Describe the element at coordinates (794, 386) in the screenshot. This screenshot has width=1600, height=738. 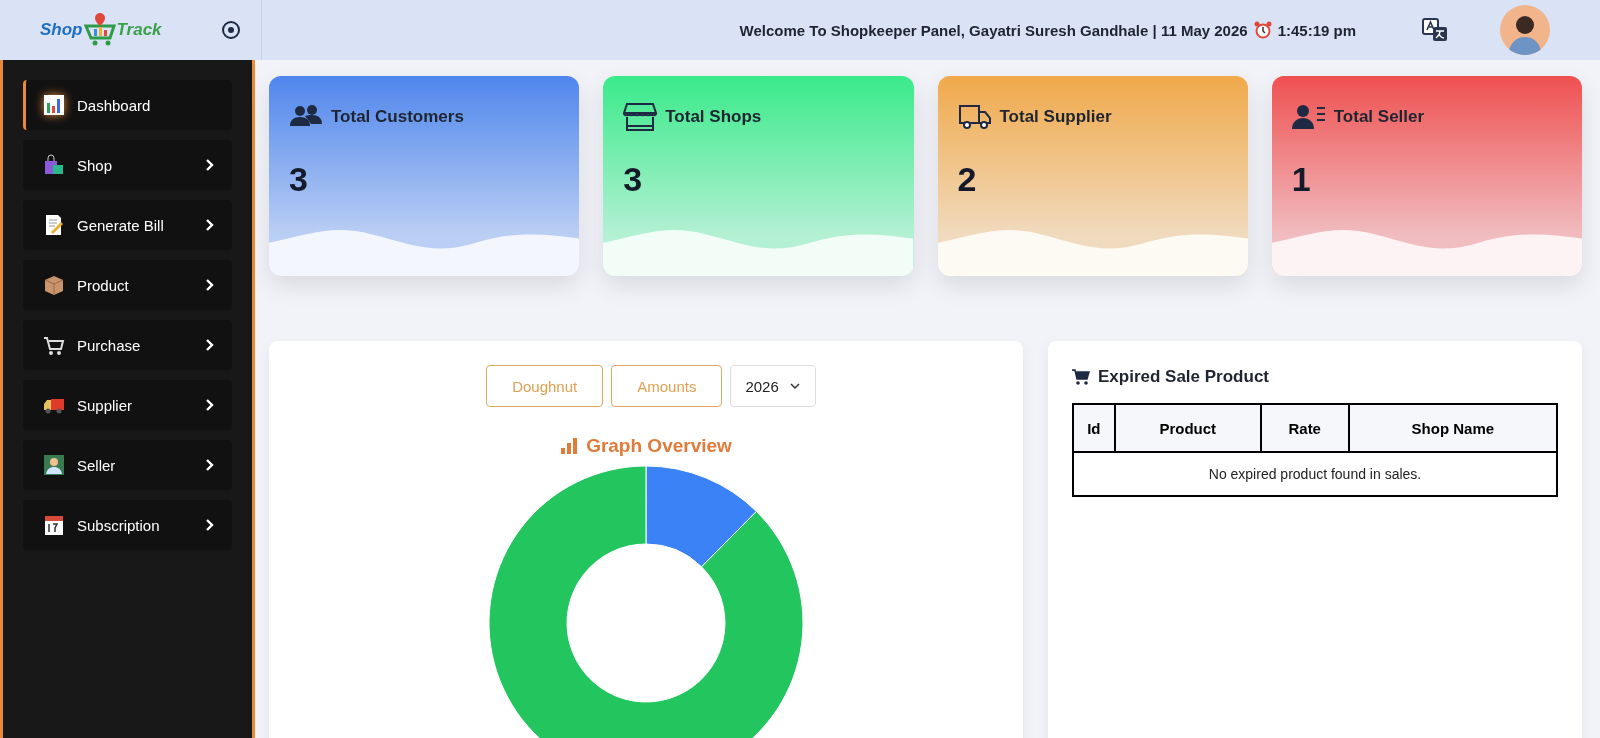
I see `chevron-down-icon` at that location.